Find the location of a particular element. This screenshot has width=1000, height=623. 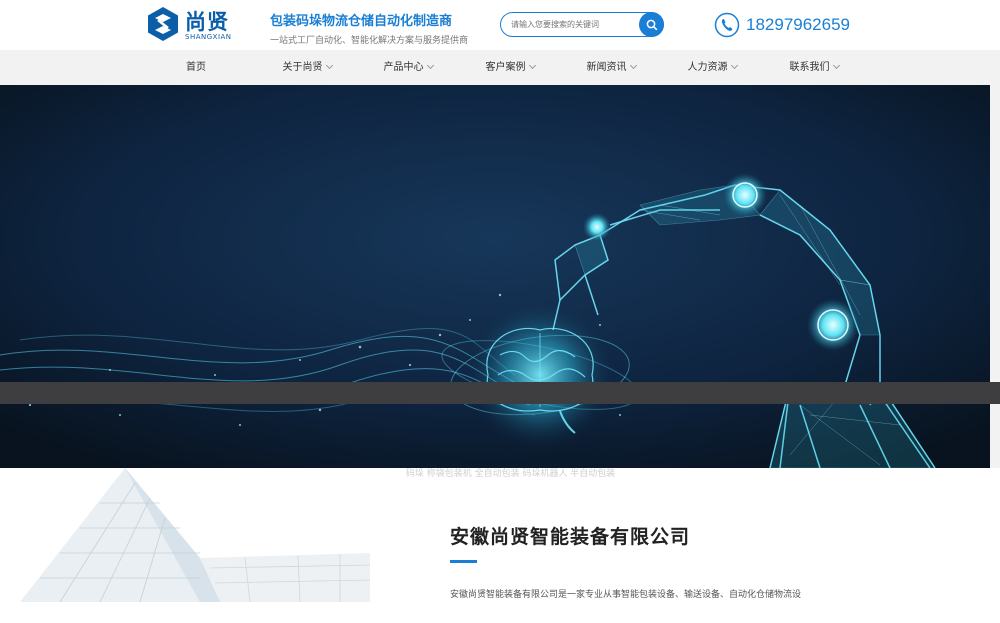

phone-contact: 18297962659 is located at coordinates (782, 25).